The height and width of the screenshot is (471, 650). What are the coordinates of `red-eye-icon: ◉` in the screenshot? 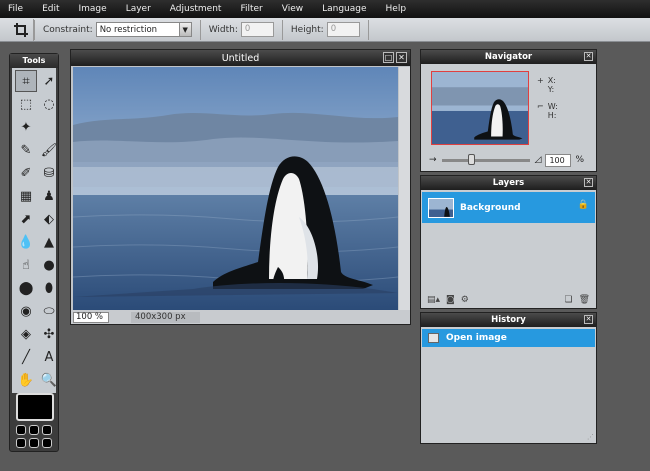 It's located at (26, 311).